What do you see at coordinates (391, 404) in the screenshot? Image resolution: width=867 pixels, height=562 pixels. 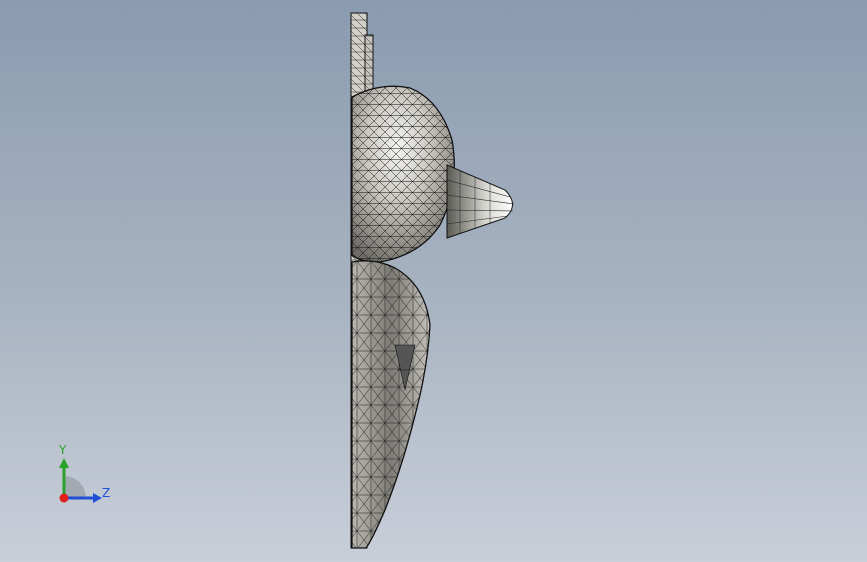 I see `body-shape` at bounding box center [391, 404].